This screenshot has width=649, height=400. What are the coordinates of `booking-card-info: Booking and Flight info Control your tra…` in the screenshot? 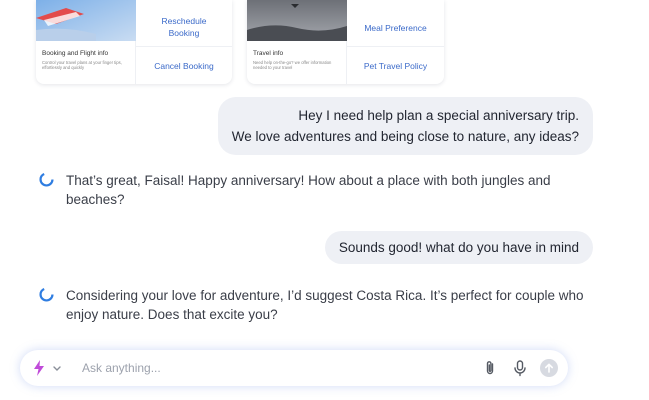 It's located at (86, 42).